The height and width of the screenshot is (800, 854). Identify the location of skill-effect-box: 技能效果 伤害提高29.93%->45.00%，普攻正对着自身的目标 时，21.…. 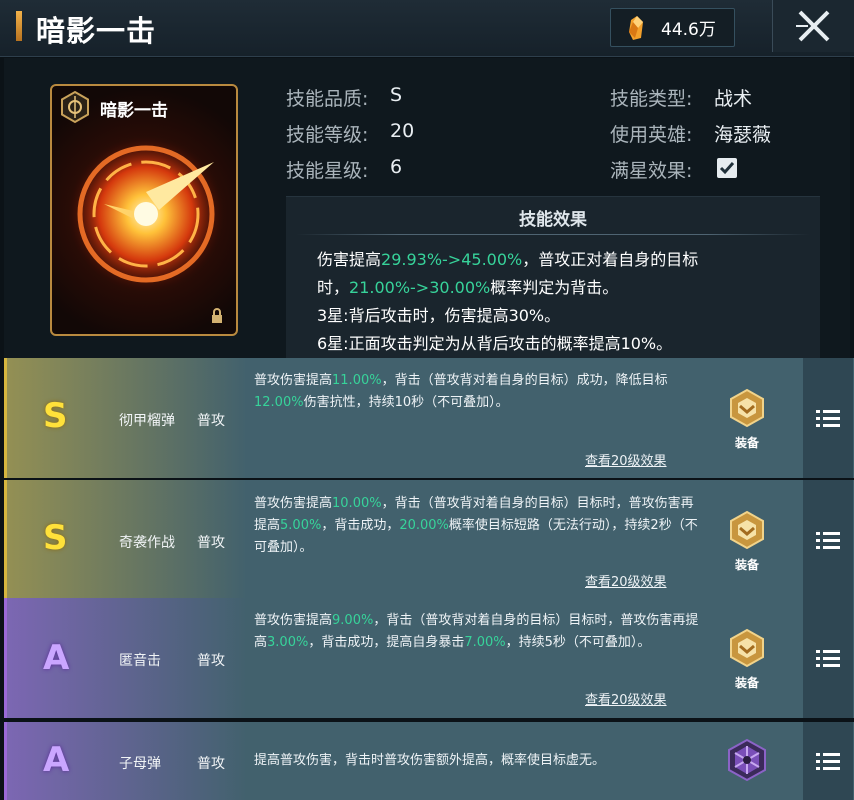
(553, 277).